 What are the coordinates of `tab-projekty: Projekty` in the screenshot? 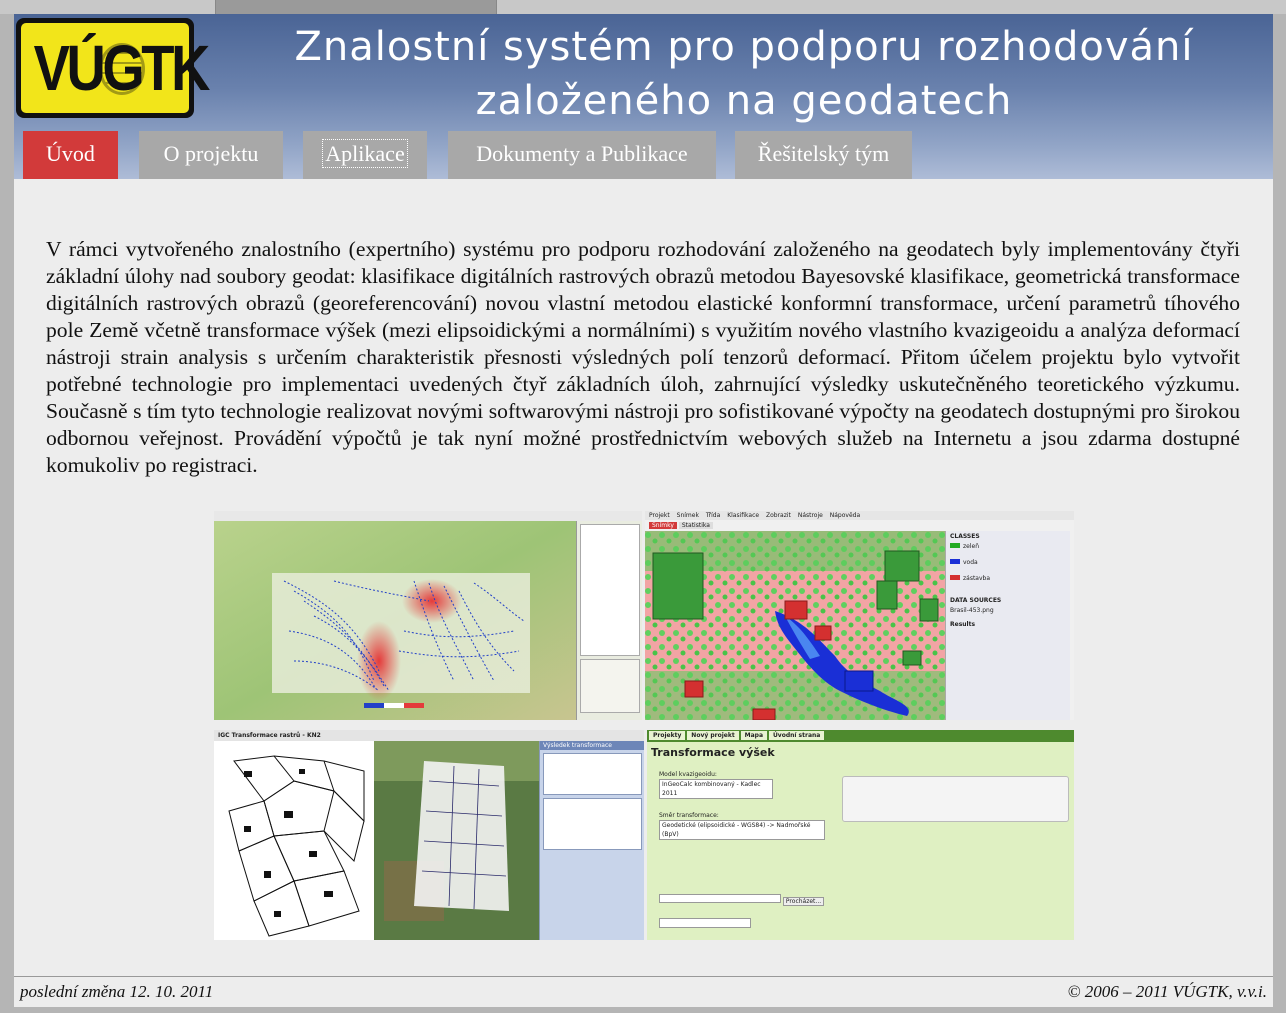 It's located at (667, 735).